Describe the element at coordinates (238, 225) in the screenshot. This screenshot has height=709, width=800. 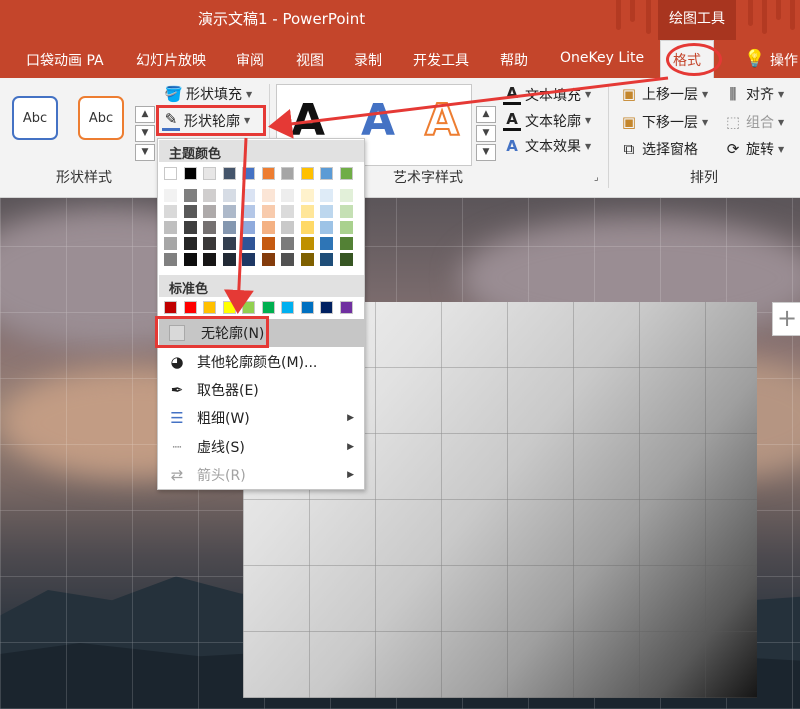
I see `annotation-arrow-to-no-outline` at that location.